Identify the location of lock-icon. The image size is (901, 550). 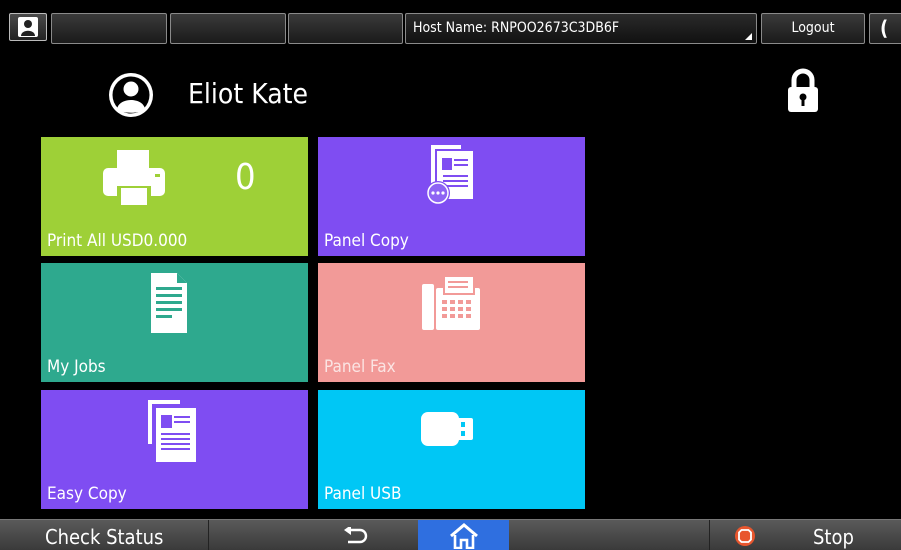
(803, 90).